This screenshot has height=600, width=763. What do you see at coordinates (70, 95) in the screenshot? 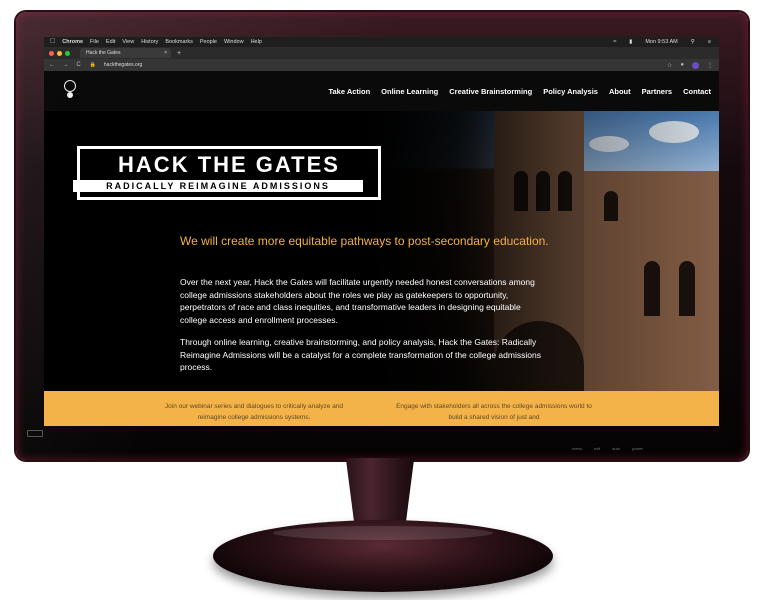
I see `bulb-base` at bounding box center [70, 95].